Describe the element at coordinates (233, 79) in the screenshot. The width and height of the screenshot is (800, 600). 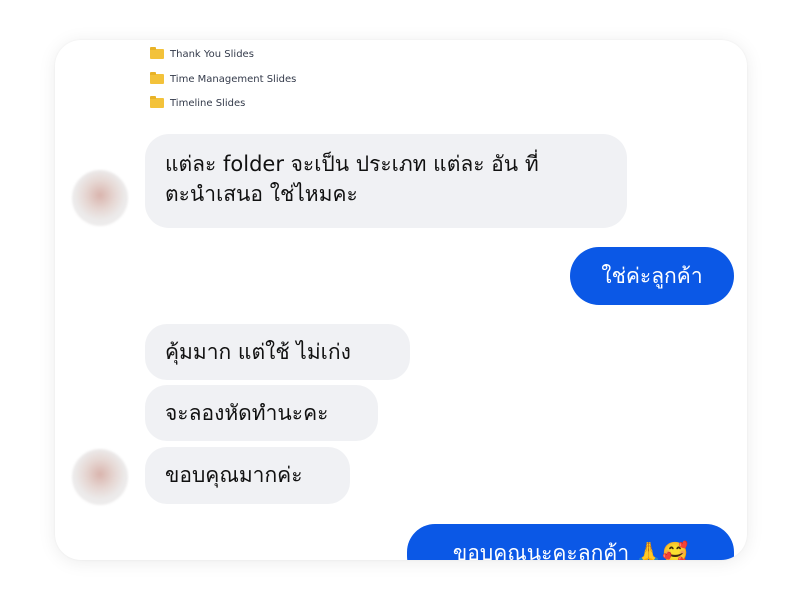
I see `folder-name: Time Management Slides` at that location.